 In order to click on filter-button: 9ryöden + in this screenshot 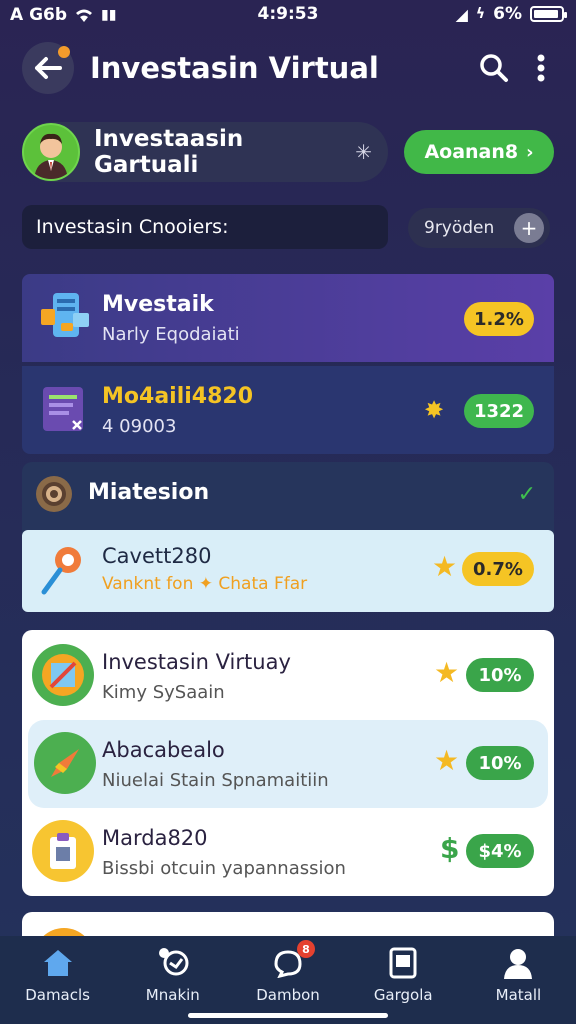, I will do `click(479, 228)`.